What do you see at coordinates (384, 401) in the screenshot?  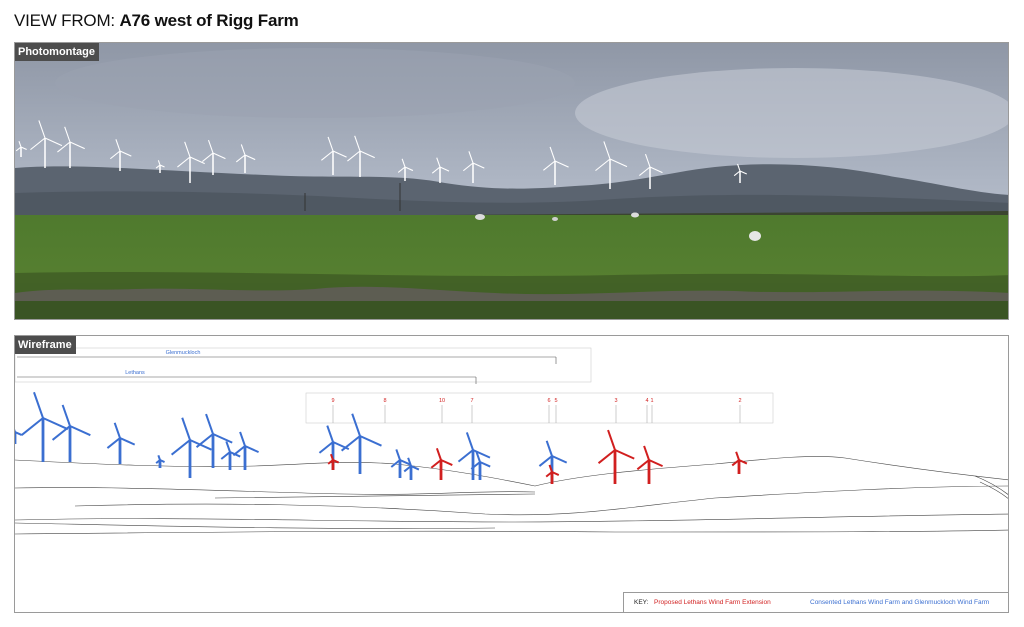 I see `turbine-number-label: 8` at bounding box center [384, 401].